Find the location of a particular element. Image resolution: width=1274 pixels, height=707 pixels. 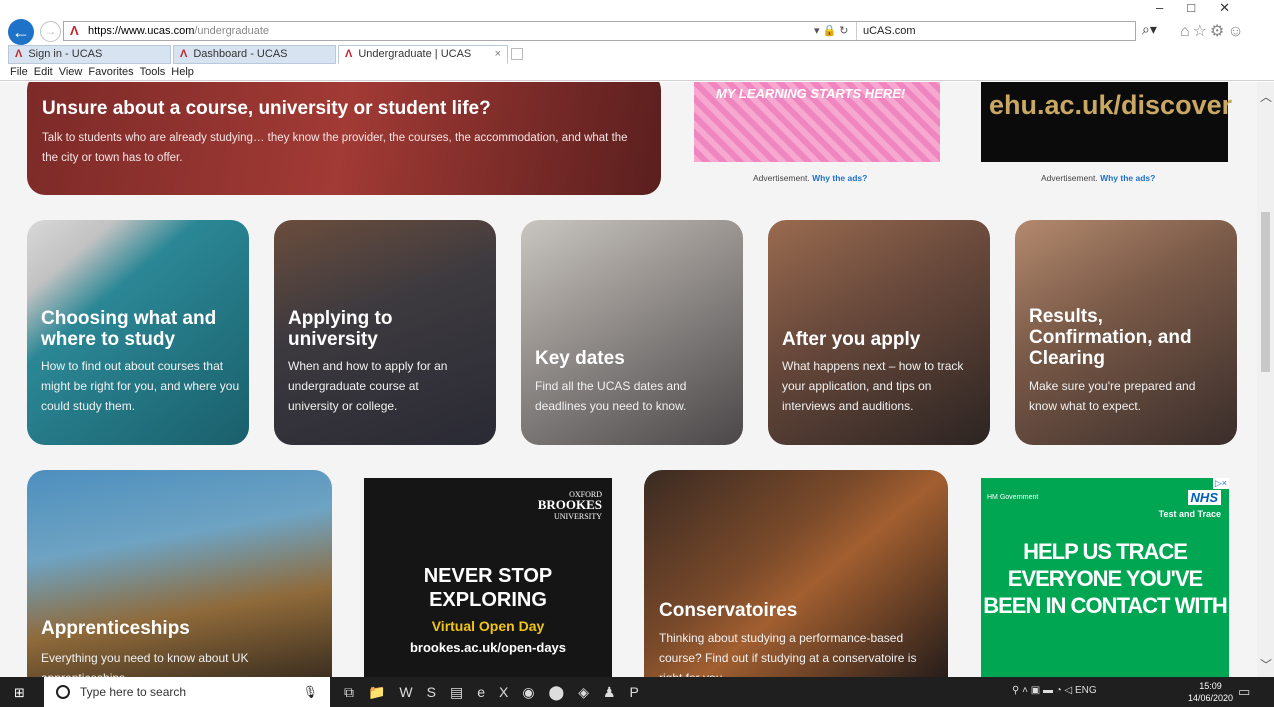

card-title: Choosing what and where to study is located at coordinates (129, 329).